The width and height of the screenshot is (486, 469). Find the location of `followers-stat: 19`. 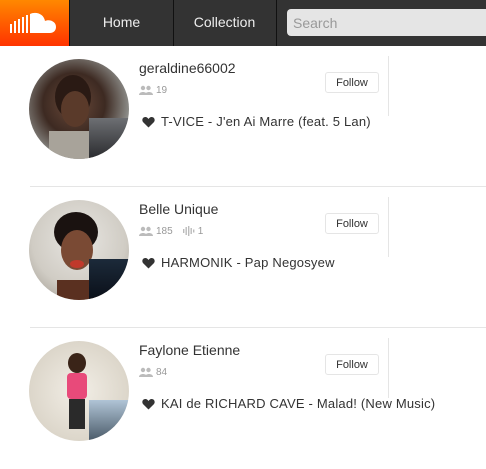

followers-stat: 19 is located at coordinates (153, 90).